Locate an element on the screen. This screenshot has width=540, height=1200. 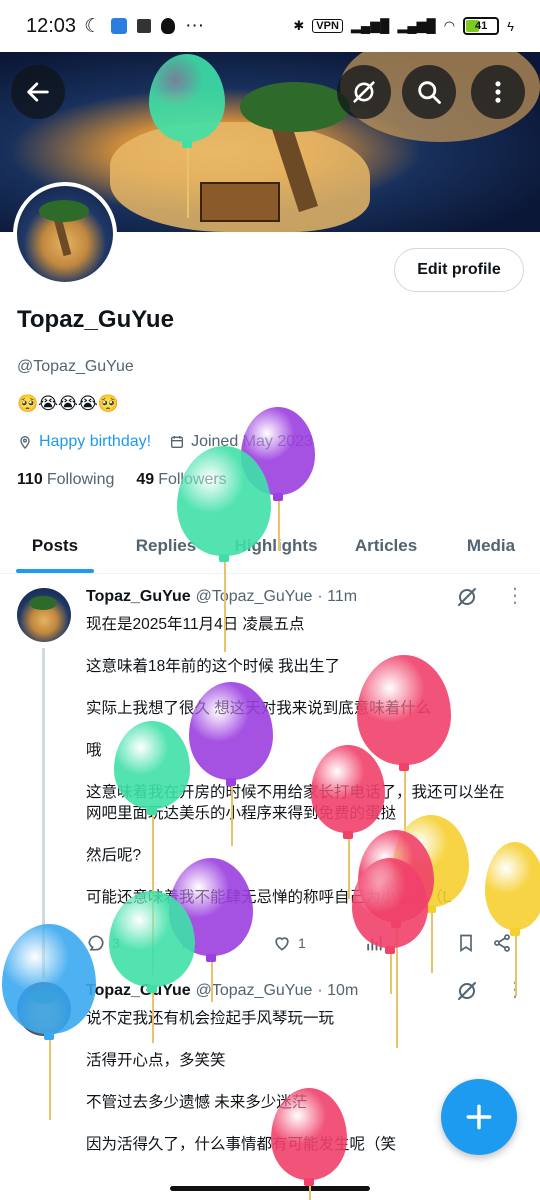
tweet-paragraph: 现在是2025年11月4日 凌晨五点 is located at coordinates (195, 624).